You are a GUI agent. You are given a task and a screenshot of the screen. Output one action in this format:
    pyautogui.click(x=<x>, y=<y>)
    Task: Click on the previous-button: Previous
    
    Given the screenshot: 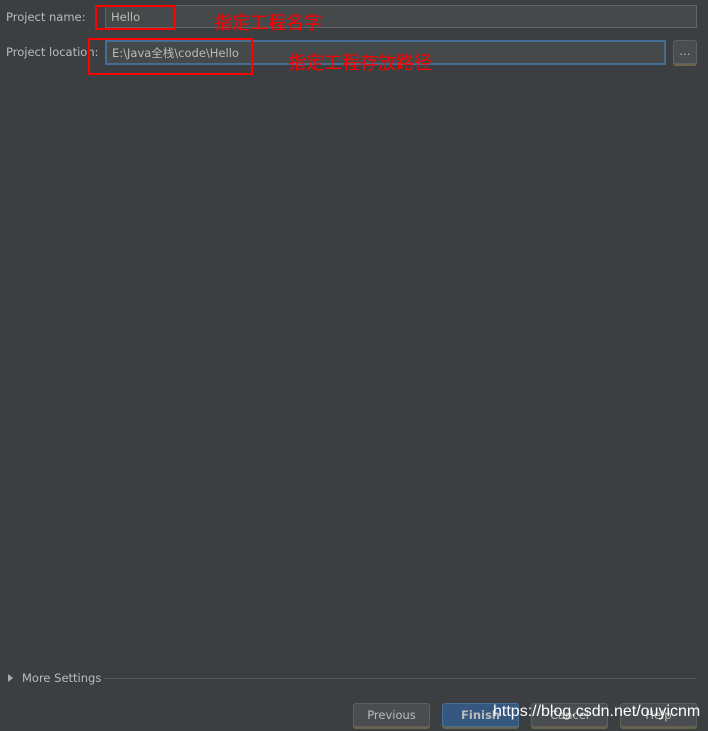 What is the action you would take?
    pyautogui.click(x=391, y=715)
    